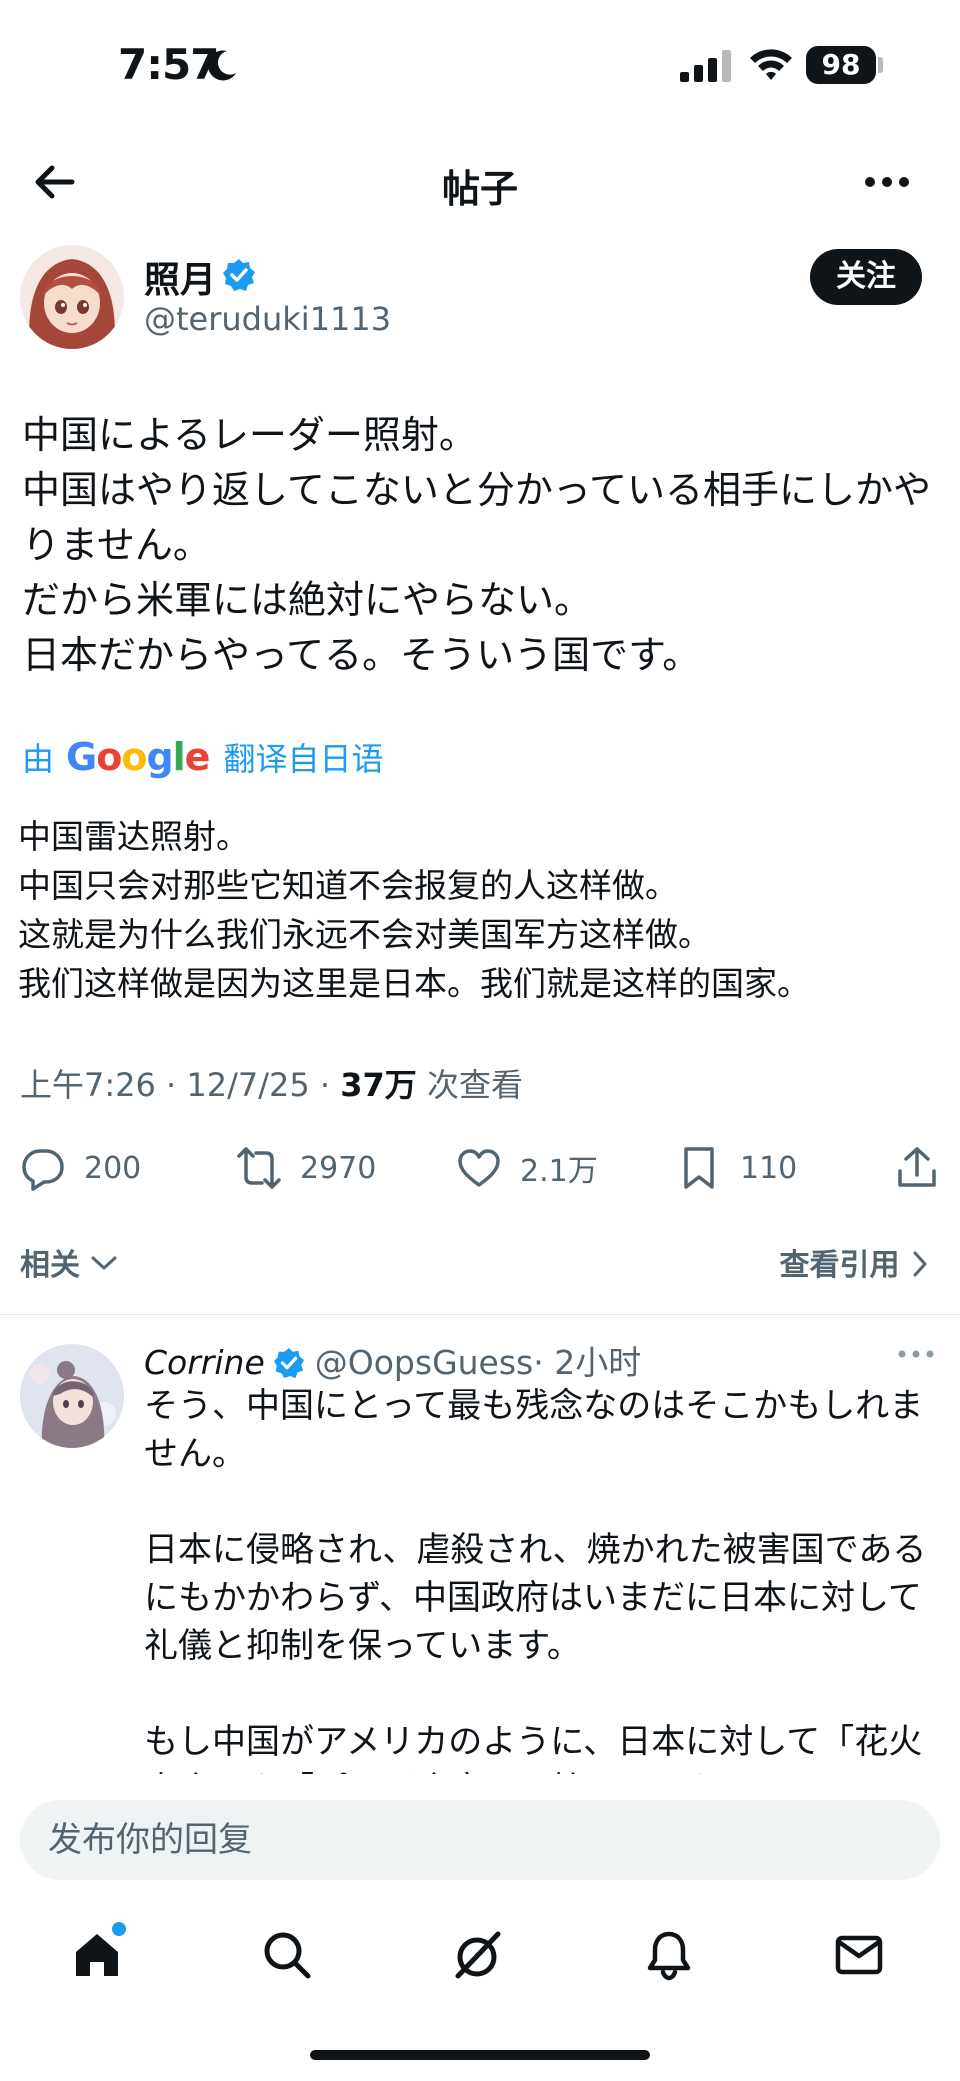  Describe the element at coordinates (469, 1085) in the screenshot. I see `views-label: 次查看` at that location.